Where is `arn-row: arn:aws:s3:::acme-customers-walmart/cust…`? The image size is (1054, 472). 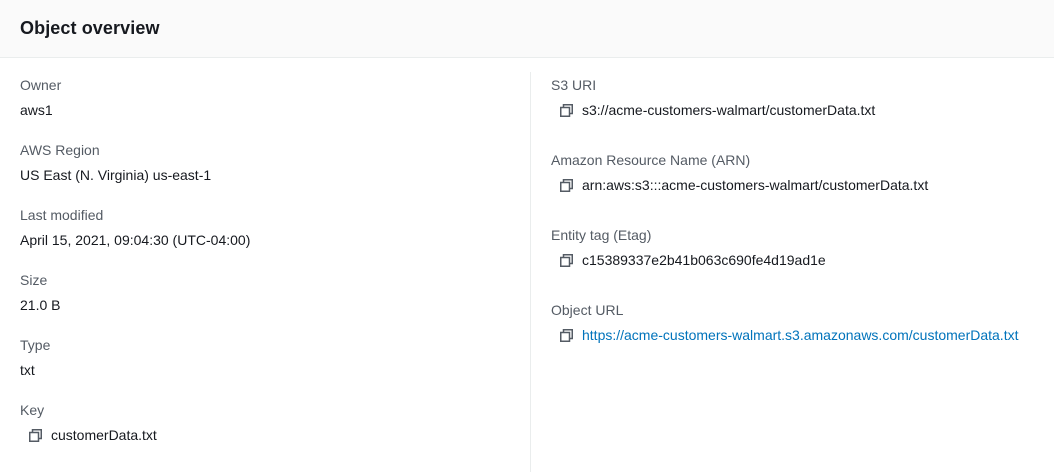 arn-row: arn:aws:s3:::acme-customers-walmart/cust… is located at coordinates (743, 185).